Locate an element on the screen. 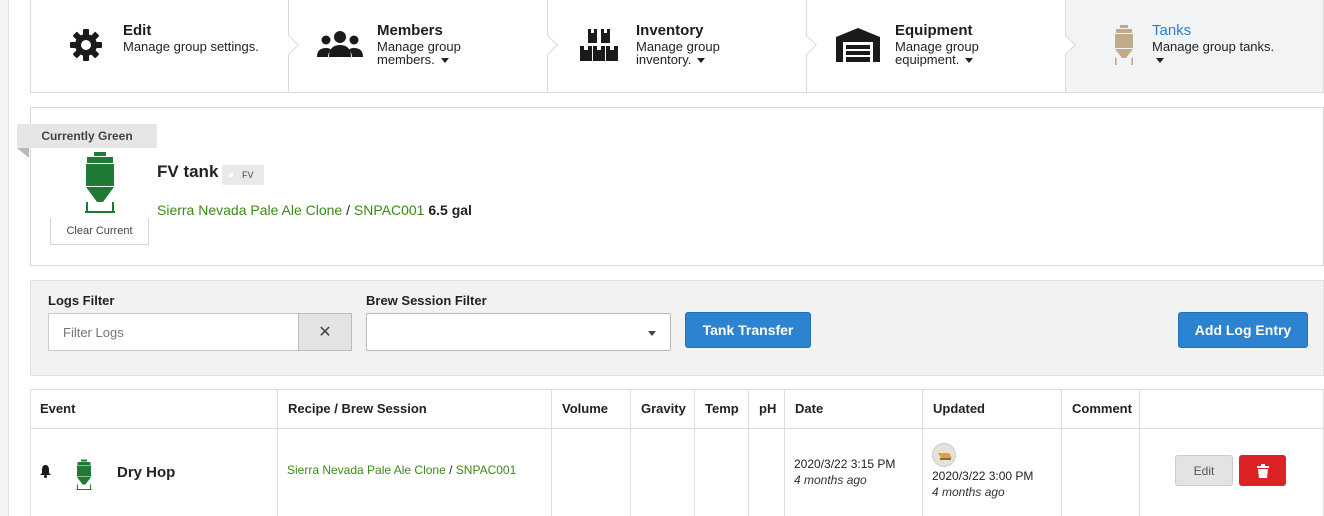  avatar is located at coordinates (944, 455).